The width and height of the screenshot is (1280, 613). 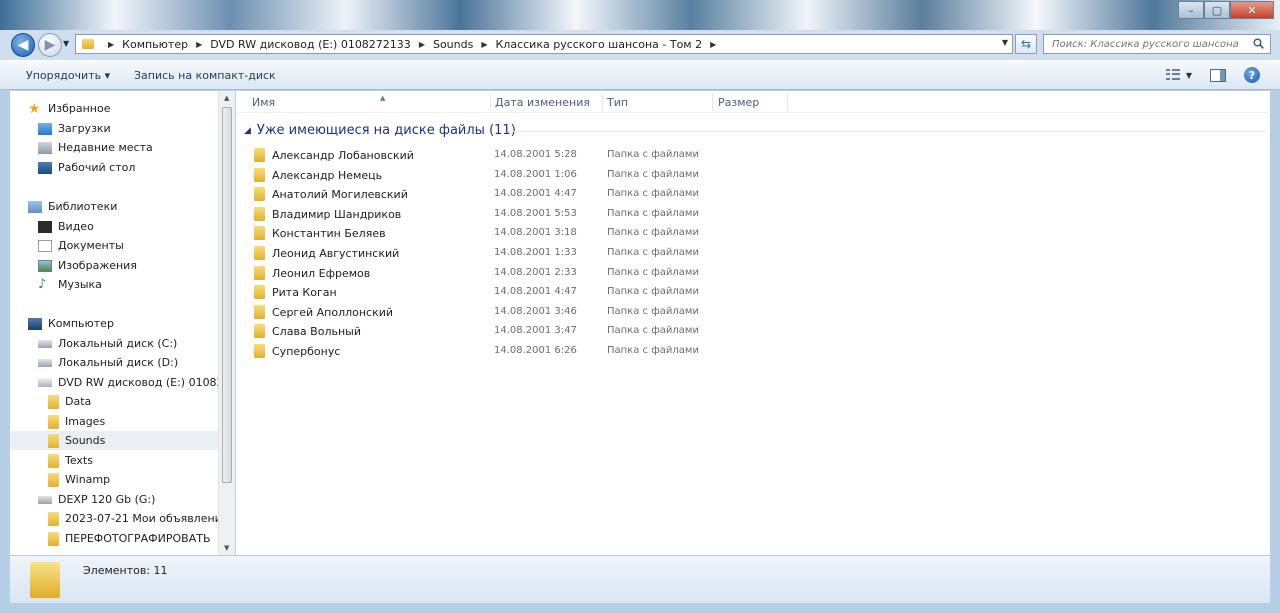 What do you see at coordinates (753, 351) in the screenshot?
I see `file-row: Супербонус 14.08.2001 6:26 Папка с файлами` at bounding box center [753, 351].